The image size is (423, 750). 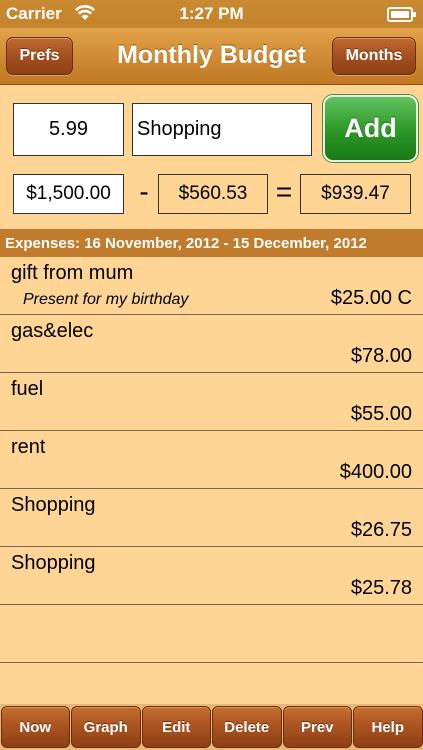 I want to click on expense-amount: $55.00, so click(x=381, y=414).